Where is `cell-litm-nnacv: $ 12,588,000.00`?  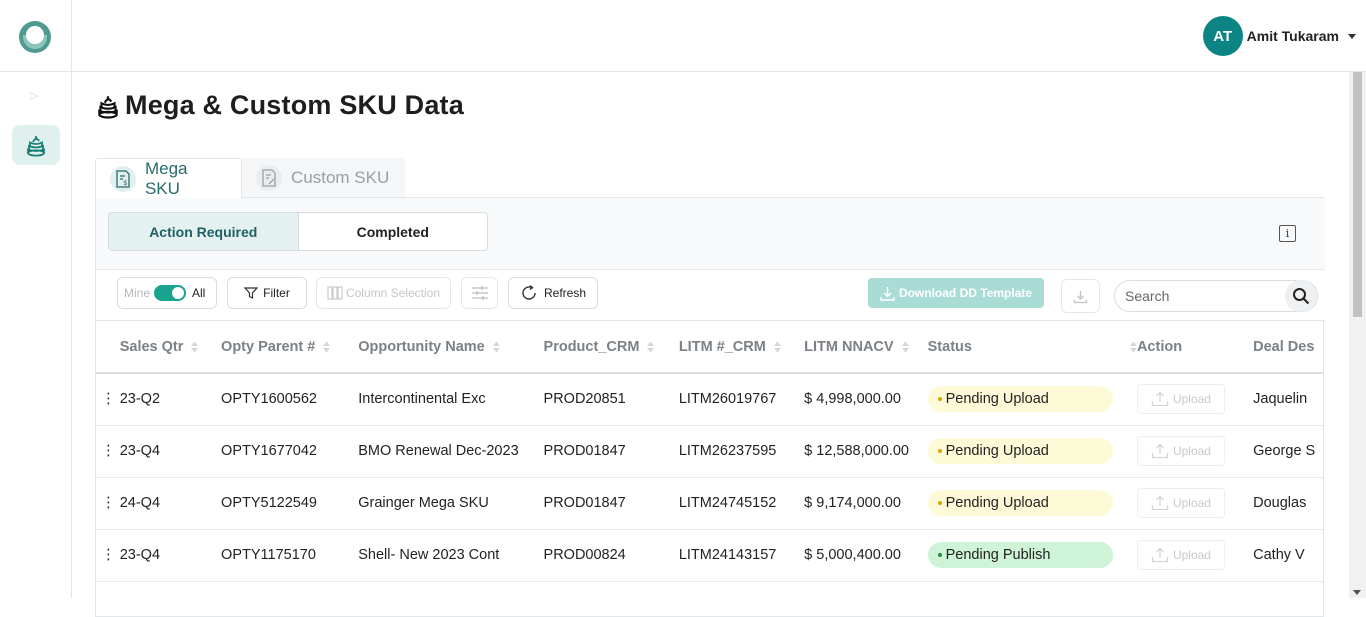
cell-litm-nnacv: $ 12,588,000.00 is located at coordinates (866, 451).